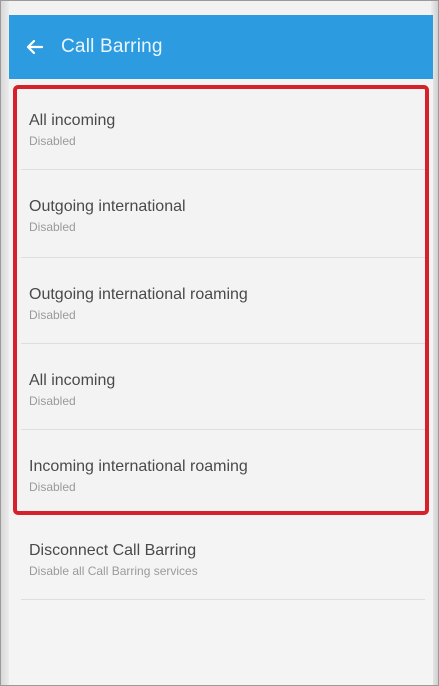 The image size is (439, 686). I want to click on page-title: Call Barring, so click(112, 46).